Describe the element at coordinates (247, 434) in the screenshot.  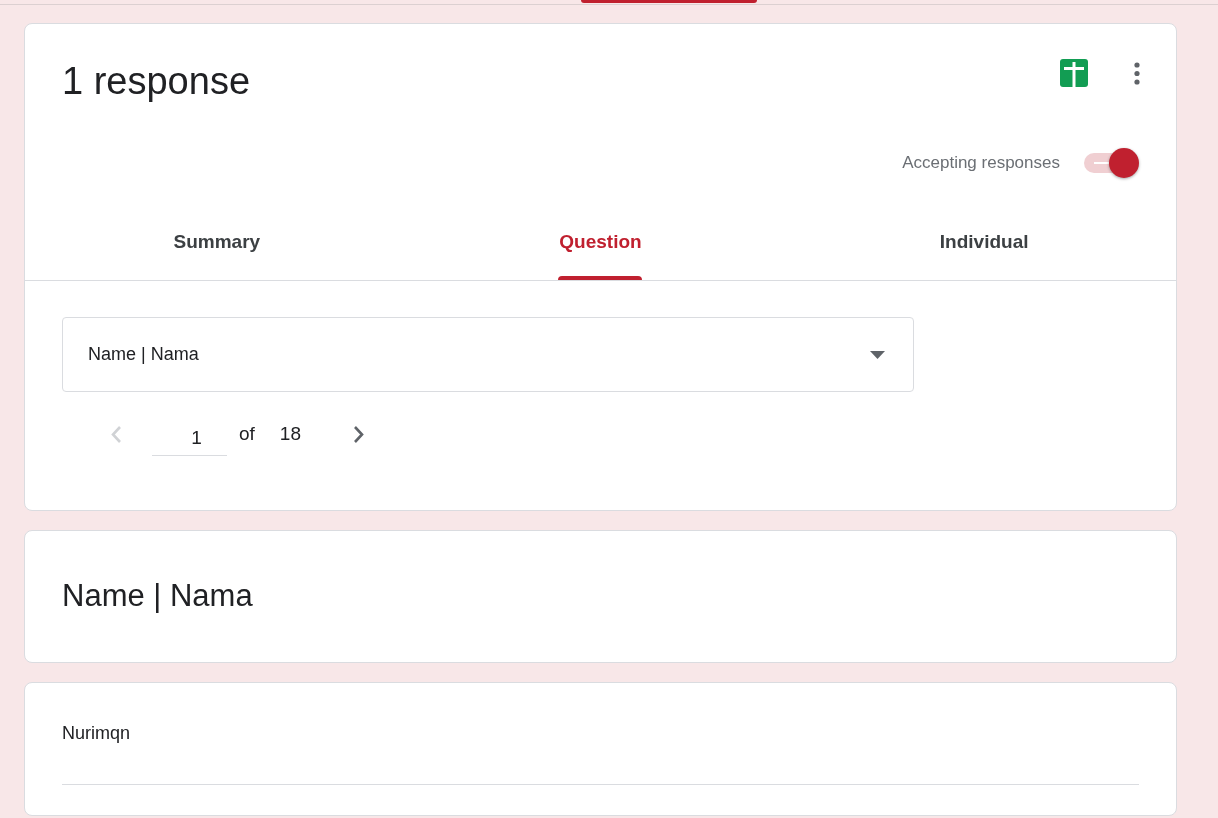
I see `of-label: of` at that location.